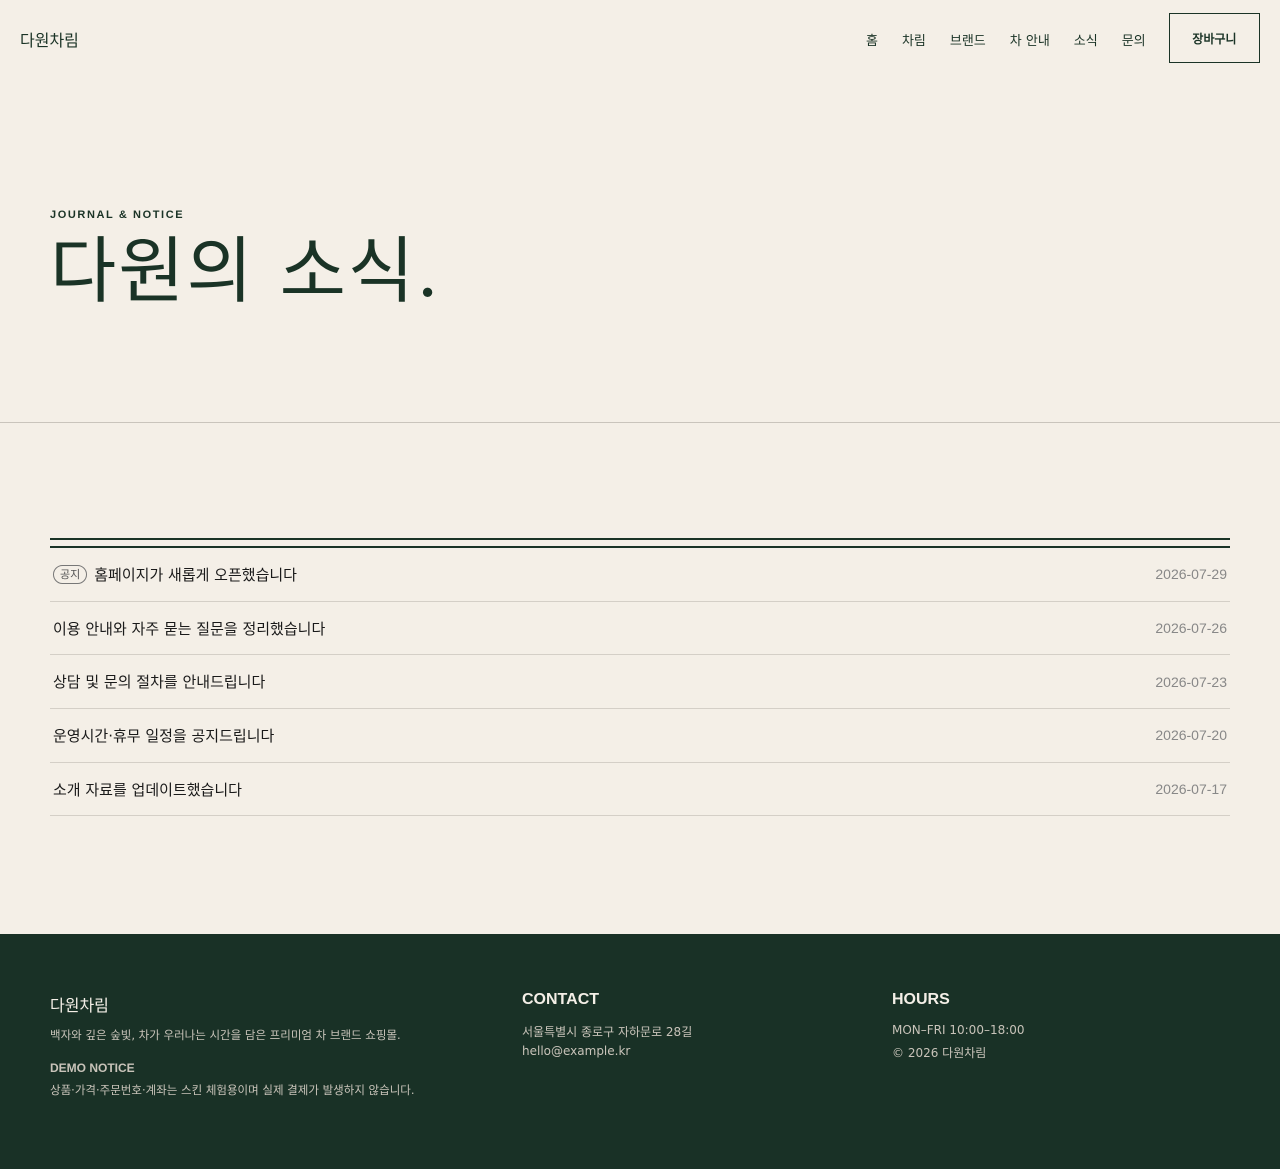 This screenshot has width=1280, height=1169. What do you see at coordinates (245, 271) in the screenshot?
I see `page-title: 다원의 소식.` at bounding box center [245, 271].